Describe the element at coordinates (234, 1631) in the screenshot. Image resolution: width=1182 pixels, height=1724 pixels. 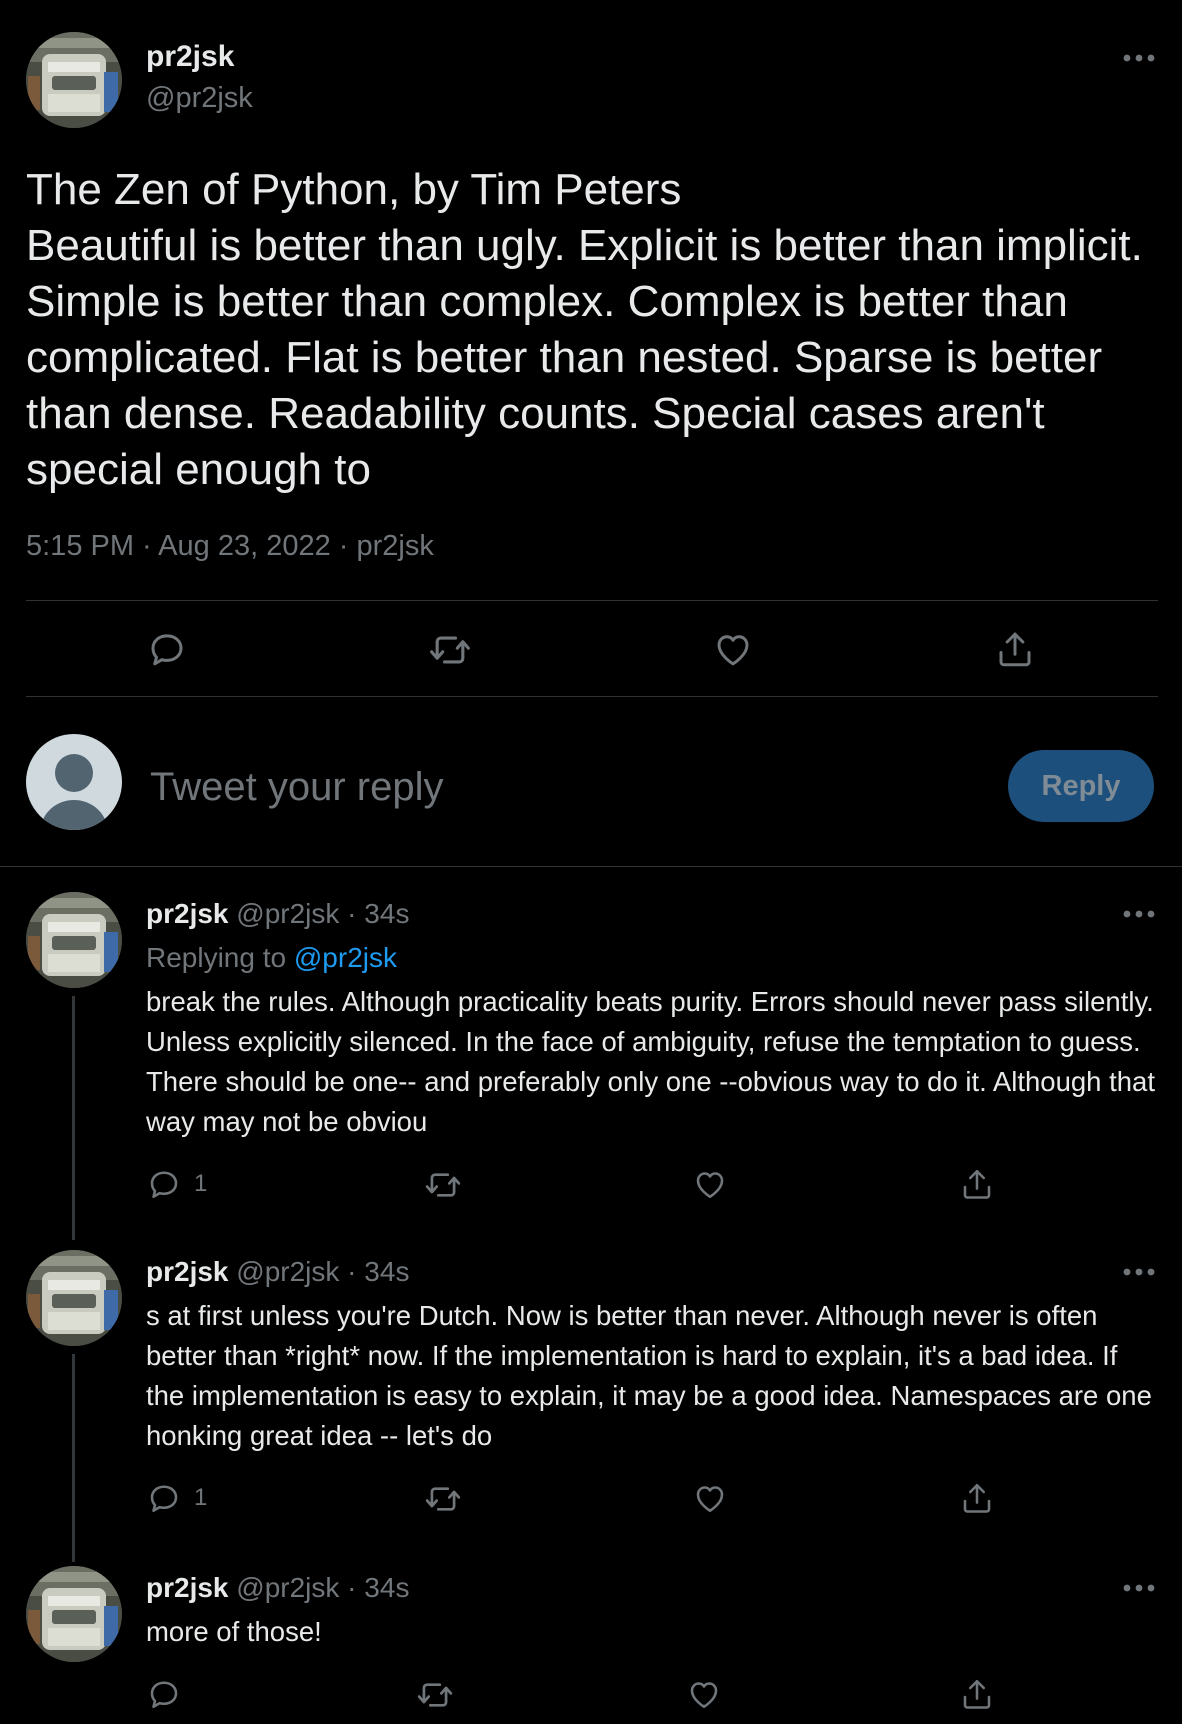
I see `reply-text: more of those!` at that location.